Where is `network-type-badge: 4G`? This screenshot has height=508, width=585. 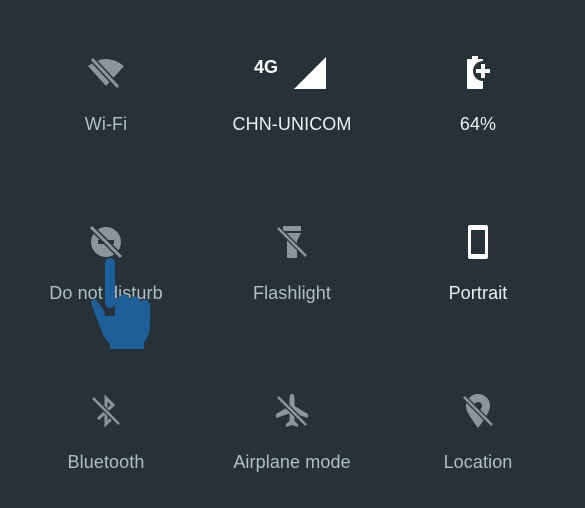
network-type-badge: 4G is located at coordinates (266, 67).